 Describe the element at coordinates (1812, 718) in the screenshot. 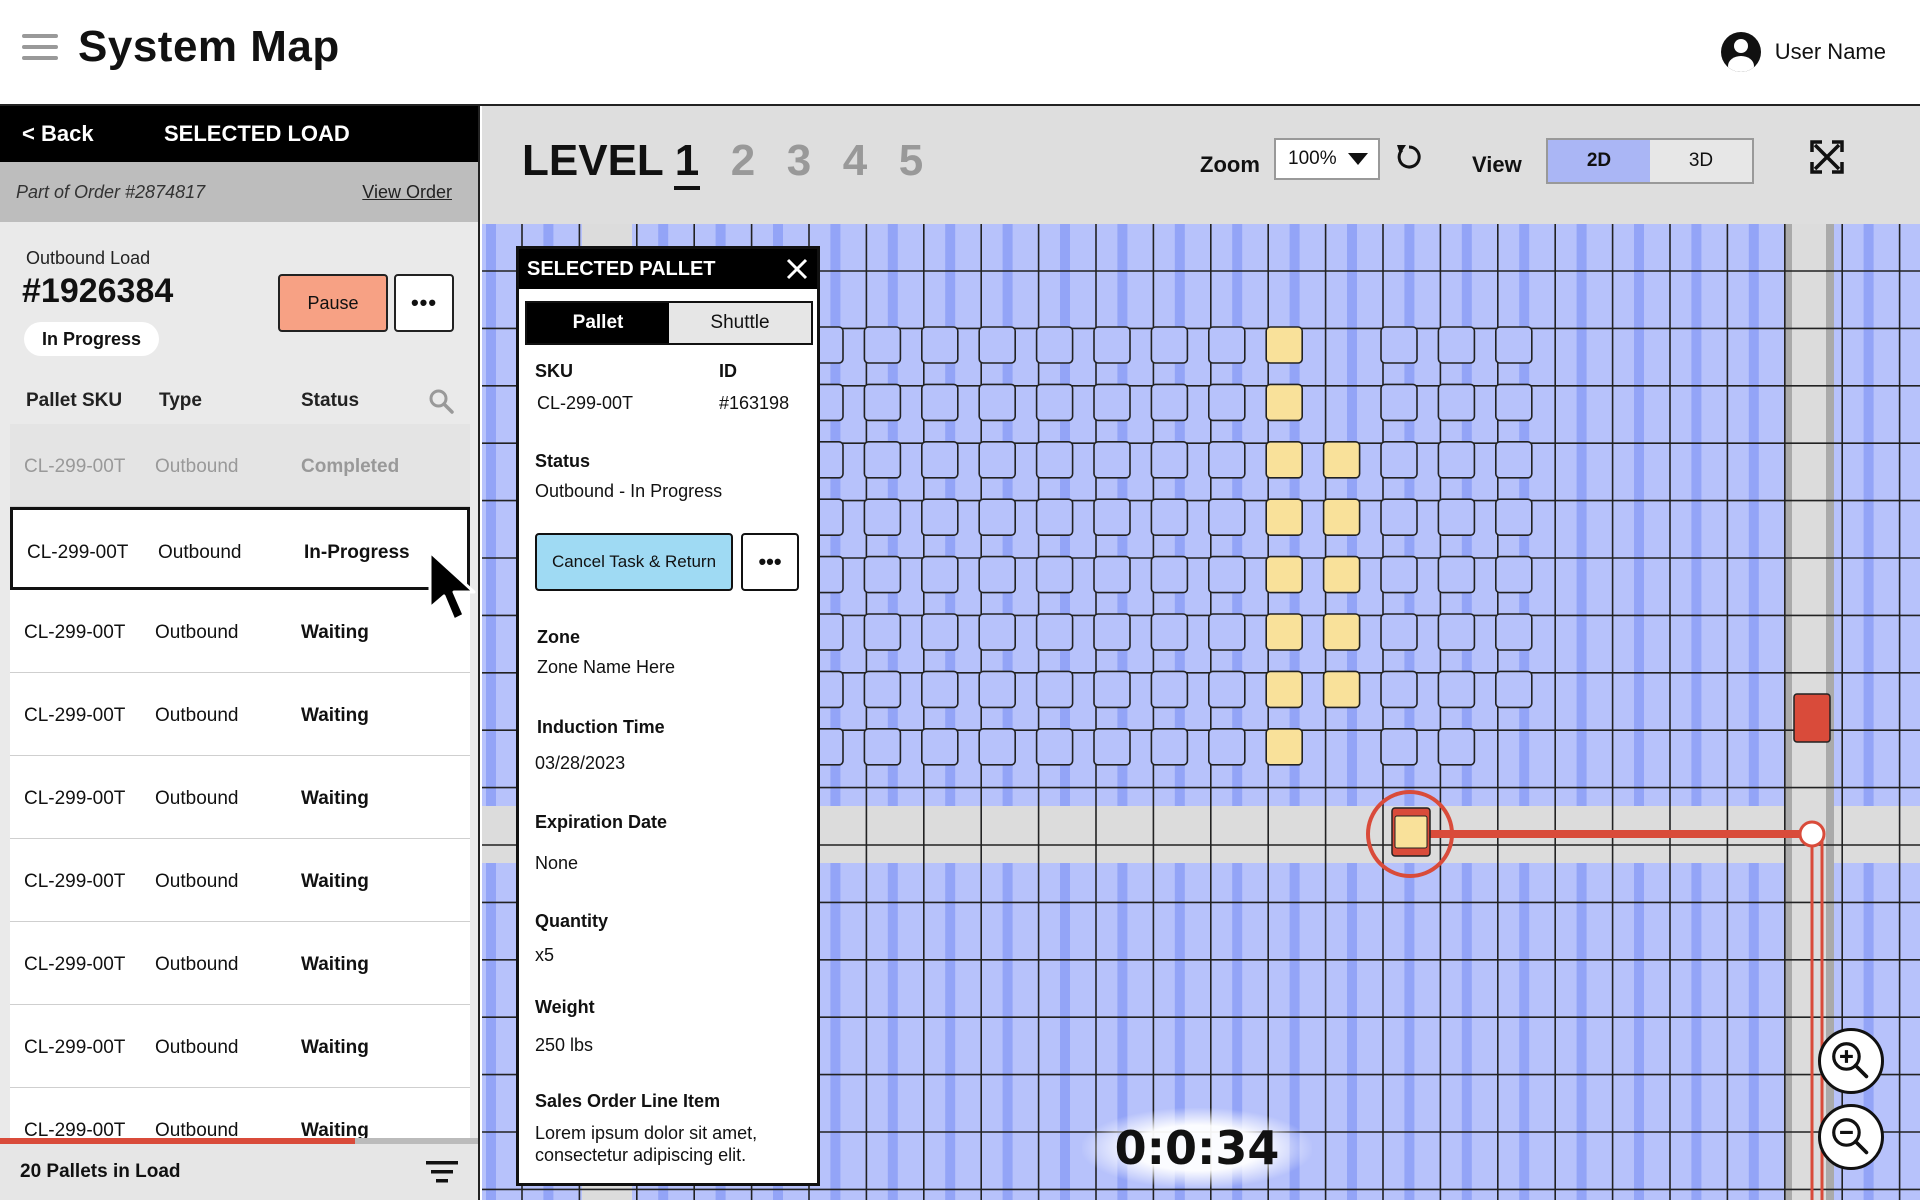

I see `alert-shuttle` at that location.